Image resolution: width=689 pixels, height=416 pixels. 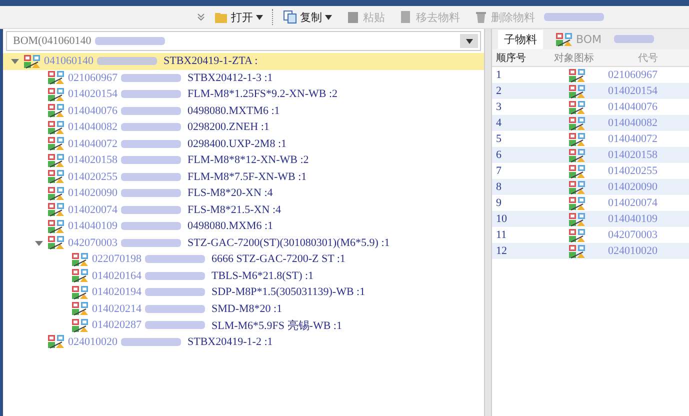 What do you see at coordinates (93, 94) in the screenshot?
I see `item-code: 014020154` at bounding box center [93, 94].